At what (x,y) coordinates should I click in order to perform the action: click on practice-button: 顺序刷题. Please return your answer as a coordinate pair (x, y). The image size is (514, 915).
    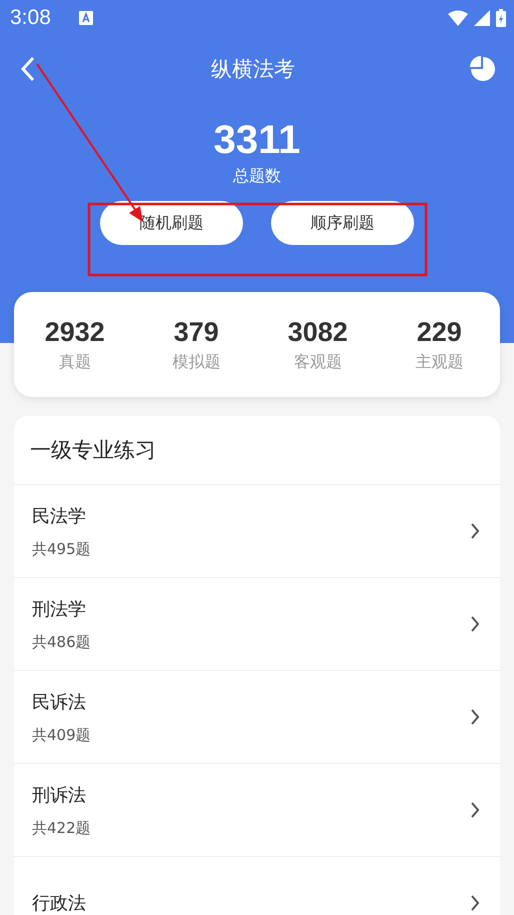
    Looking at the image, I should click on (342, 223).